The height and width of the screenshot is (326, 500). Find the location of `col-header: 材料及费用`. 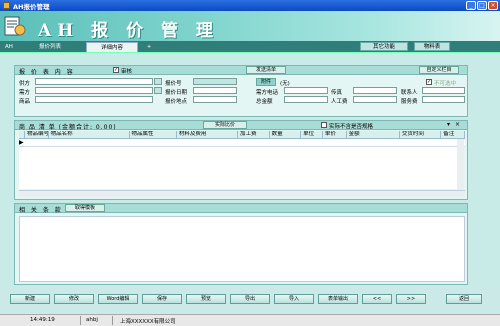

col-header: 材料及费用 is located at coordinates (208, 134).